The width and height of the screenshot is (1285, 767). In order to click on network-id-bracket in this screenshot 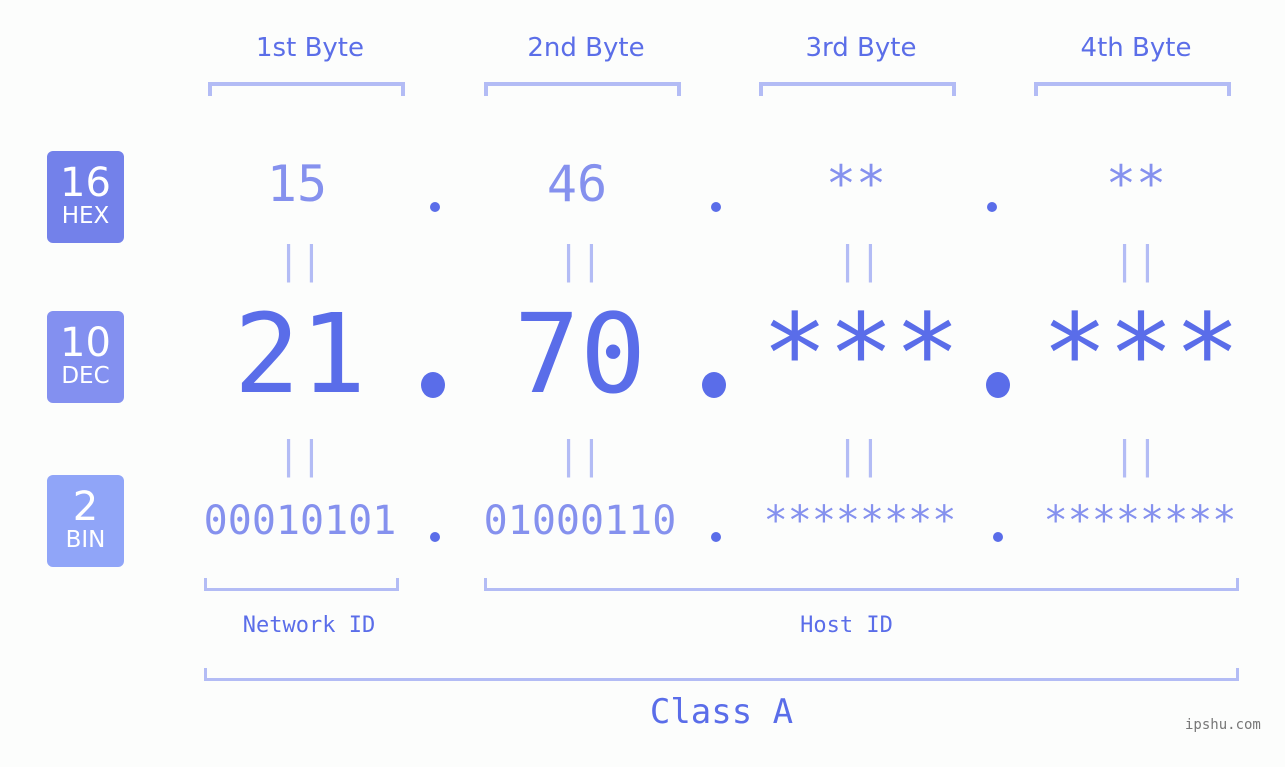, I will do `click(301, 584)`.